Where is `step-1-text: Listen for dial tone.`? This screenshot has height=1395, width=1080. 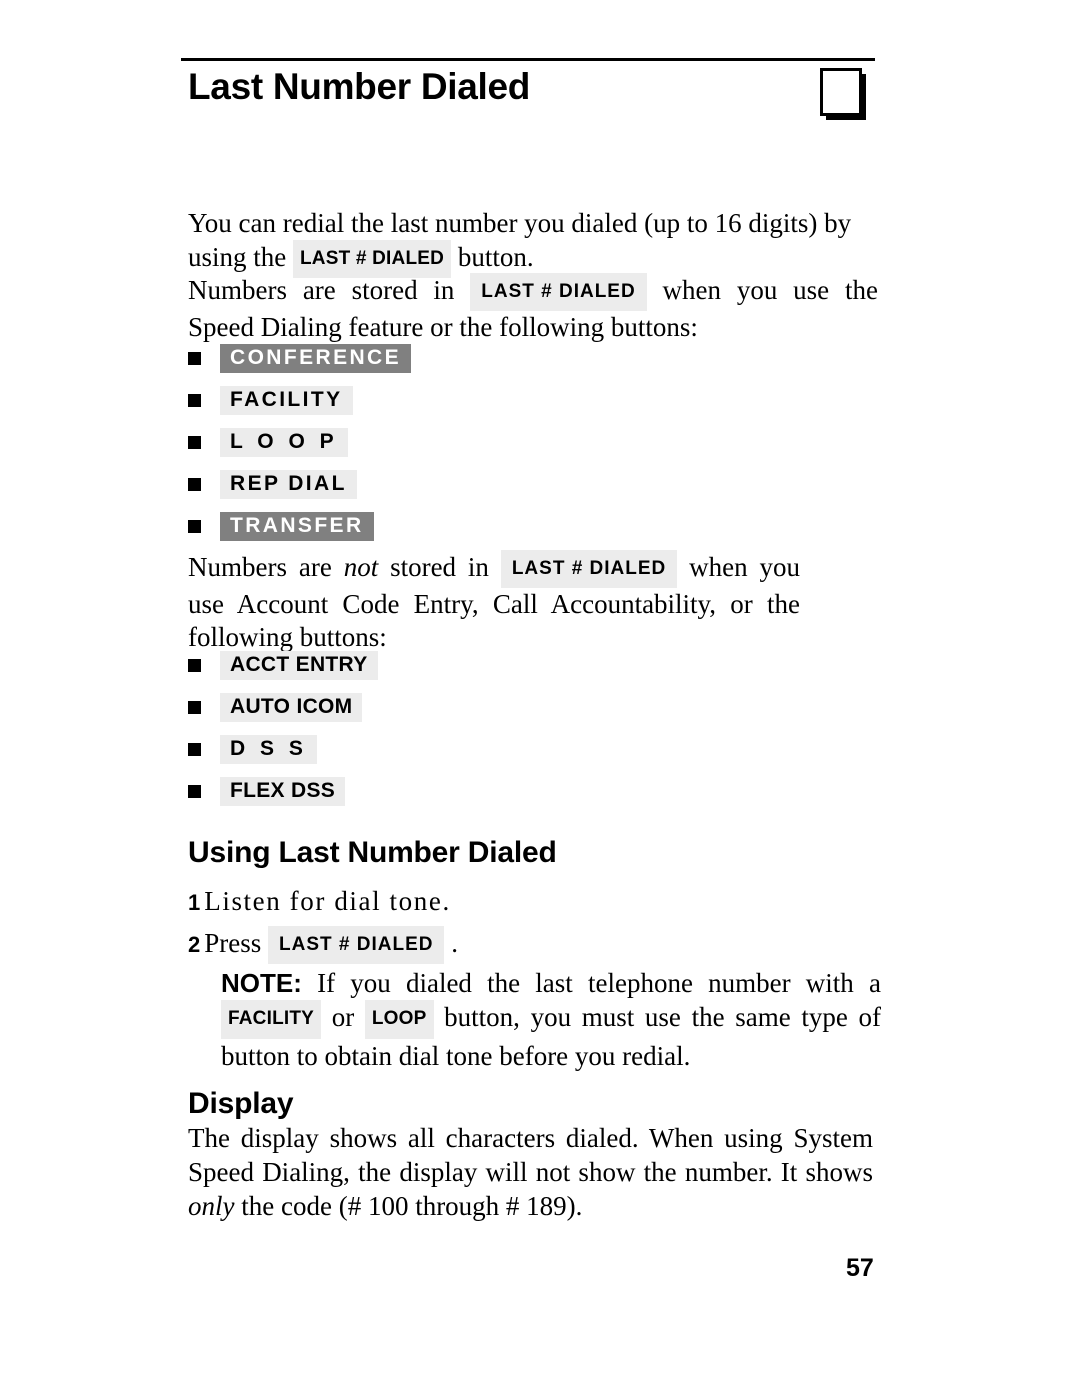 step-1-text: Listen for dial tone. is located at coordinates (327, 901).